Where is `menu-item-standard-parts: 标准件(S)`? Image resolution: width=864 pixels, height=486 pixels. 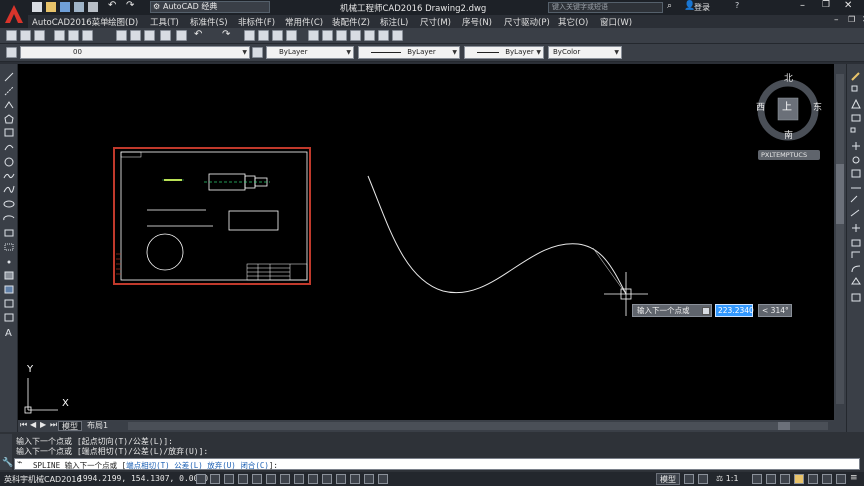
menu-item-standard-parts: 标准件(S) is located at coordinates (209, 22).